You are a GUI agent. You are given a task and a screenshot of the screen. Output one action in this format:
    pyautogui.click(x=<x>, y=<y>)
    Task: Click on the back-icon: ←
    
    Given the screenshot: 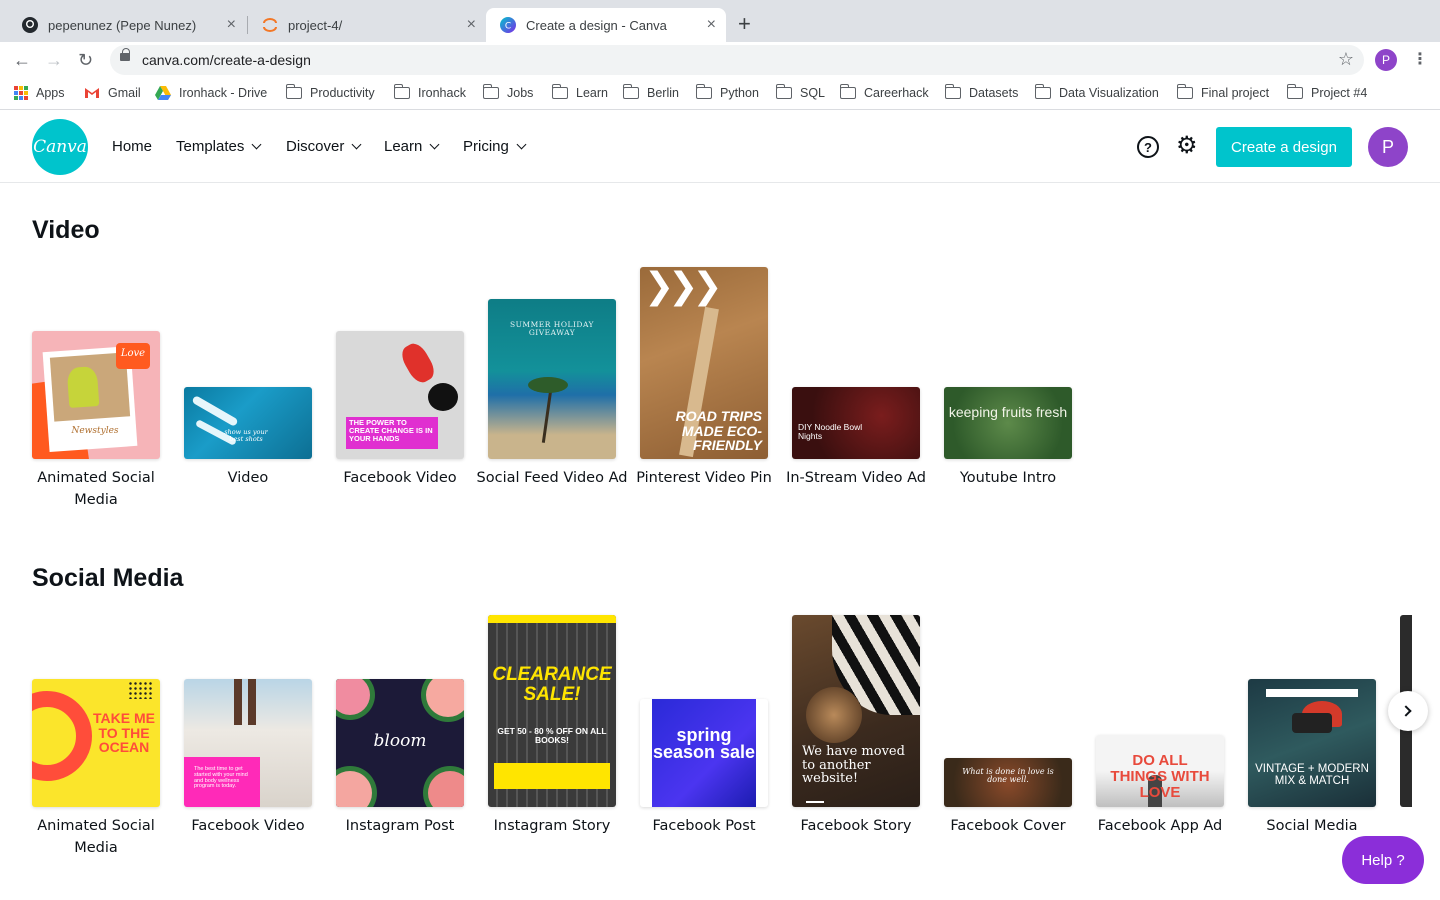 What is the action you would take?
    pyautogui.click(x=22, y=60)
    